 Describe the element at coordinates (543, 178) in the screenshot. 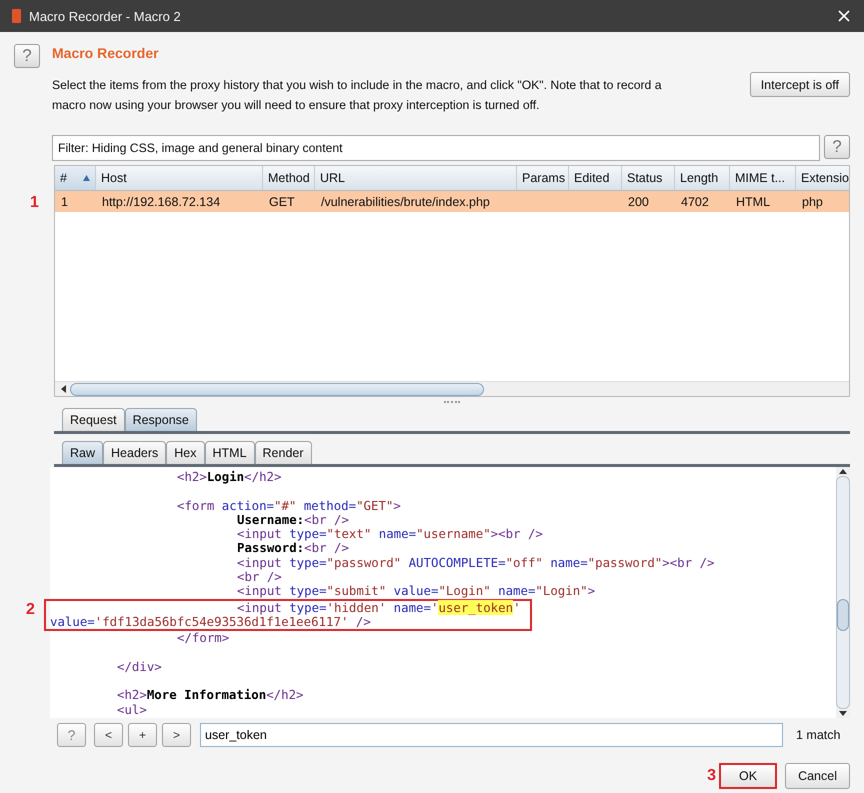

I see `column-header: Params` at that location.